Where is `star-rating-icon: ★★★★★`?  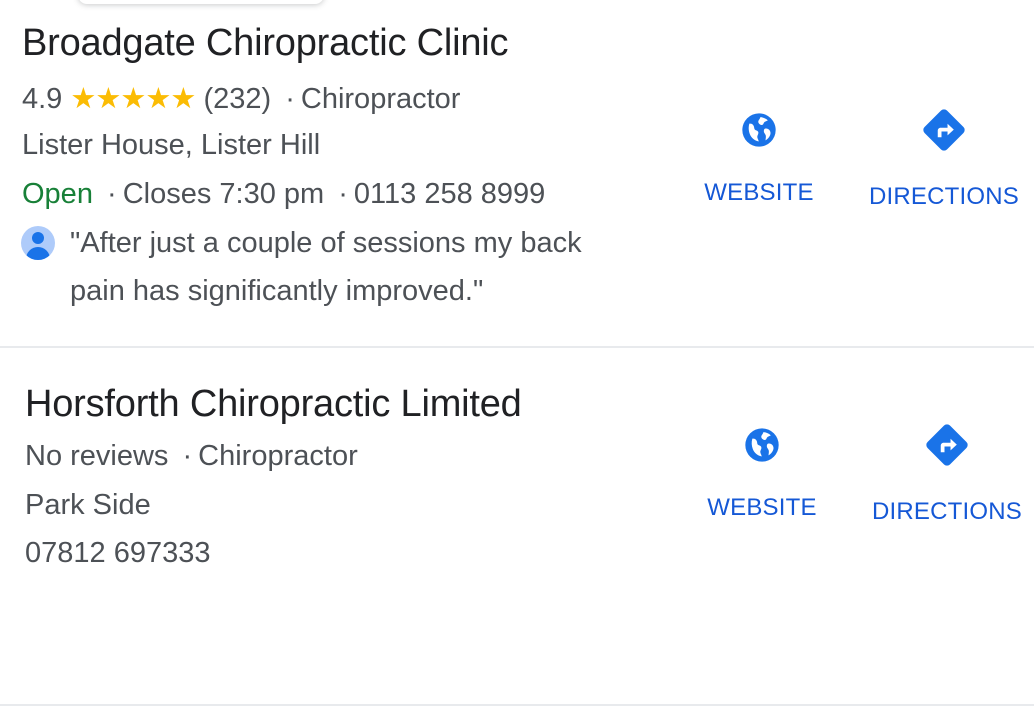 star-rating-icon: ★★★★★ is located at coordinates (133, 99).